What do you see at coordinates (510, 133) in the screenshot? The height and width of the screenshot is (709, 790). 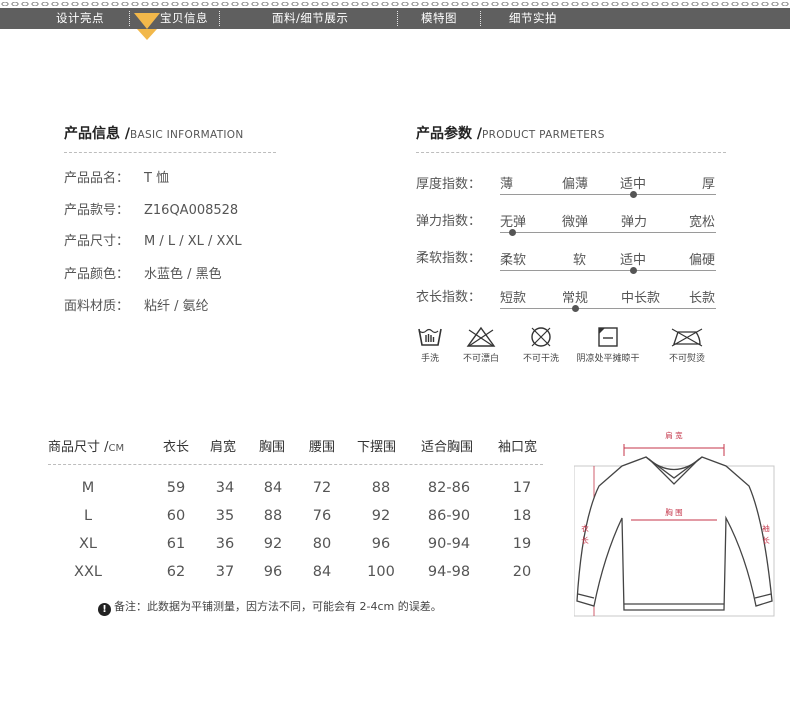 I see `params-title: 产品参数 /PRODUCT PARMETERS` at bounding box center [510, 133].